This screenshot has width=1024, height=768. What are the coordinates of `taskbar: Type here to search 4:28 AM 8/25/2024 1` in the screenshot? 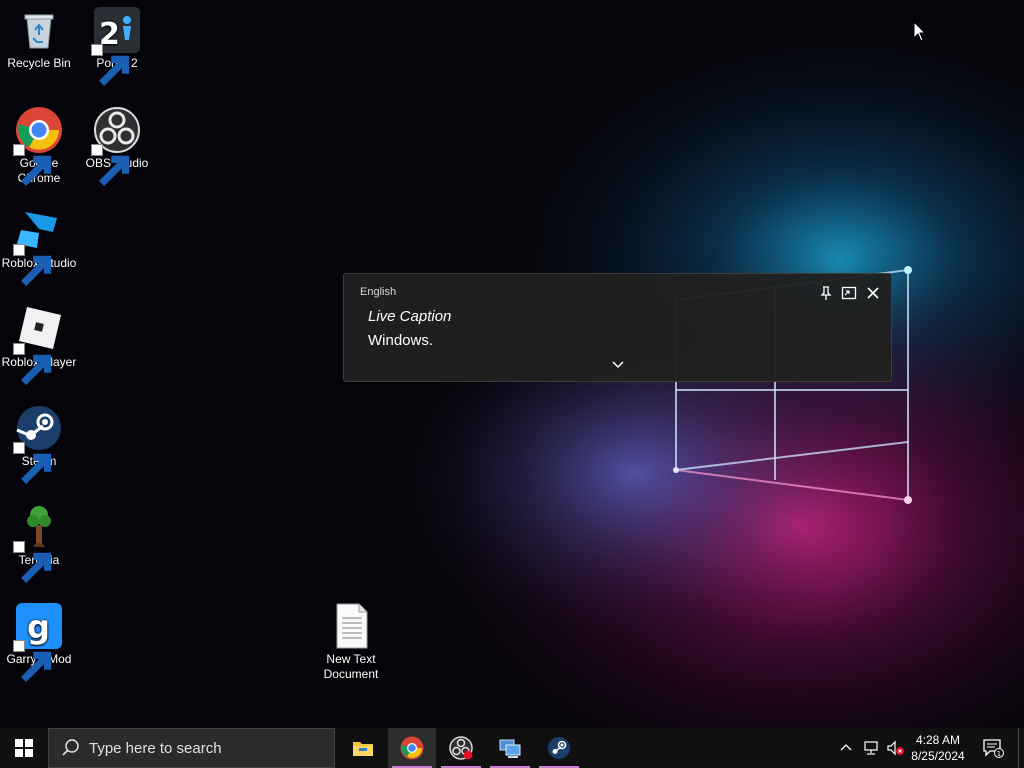 It's located at (512, 748).